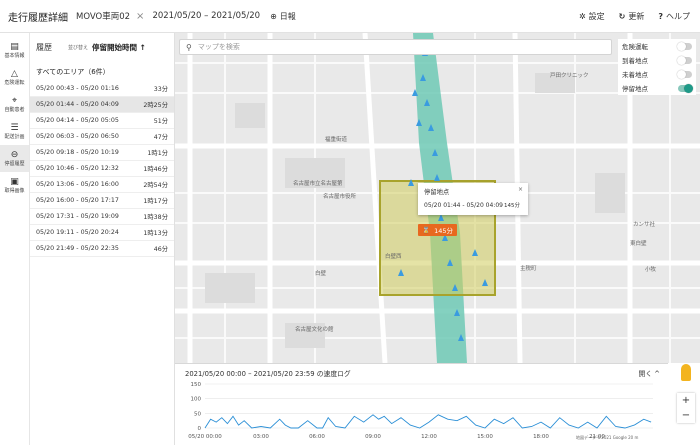 The height and width of the screenshot is (446, 700). What do you see at coordinates (14, 191) in the screenshot?
I see `nav-label: 取得画像` at bounding box center [14, 191].